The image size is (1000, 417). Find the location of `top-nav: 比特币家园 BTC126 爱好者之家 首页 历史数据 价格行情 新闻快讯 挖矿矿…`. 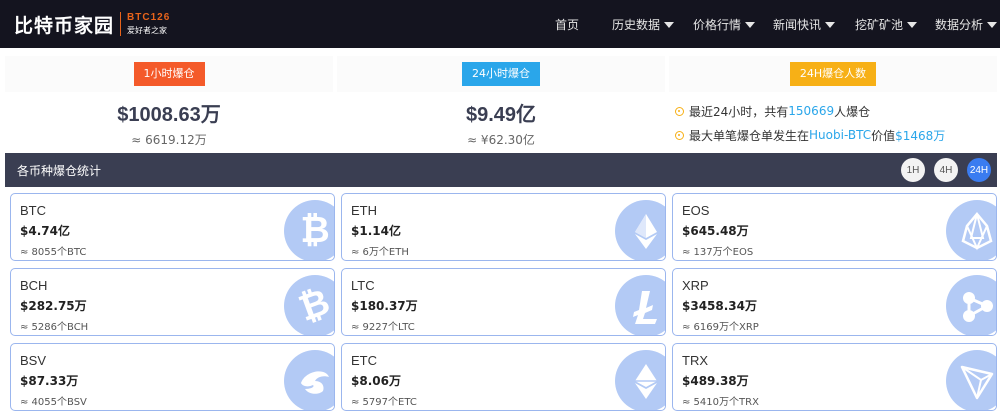

top-nav: 比特币家园 BTC126 爱好者之家 首页 历史数据 价格行情 新闻快讯 挖矿矿… is located at coordinates (500, 24).